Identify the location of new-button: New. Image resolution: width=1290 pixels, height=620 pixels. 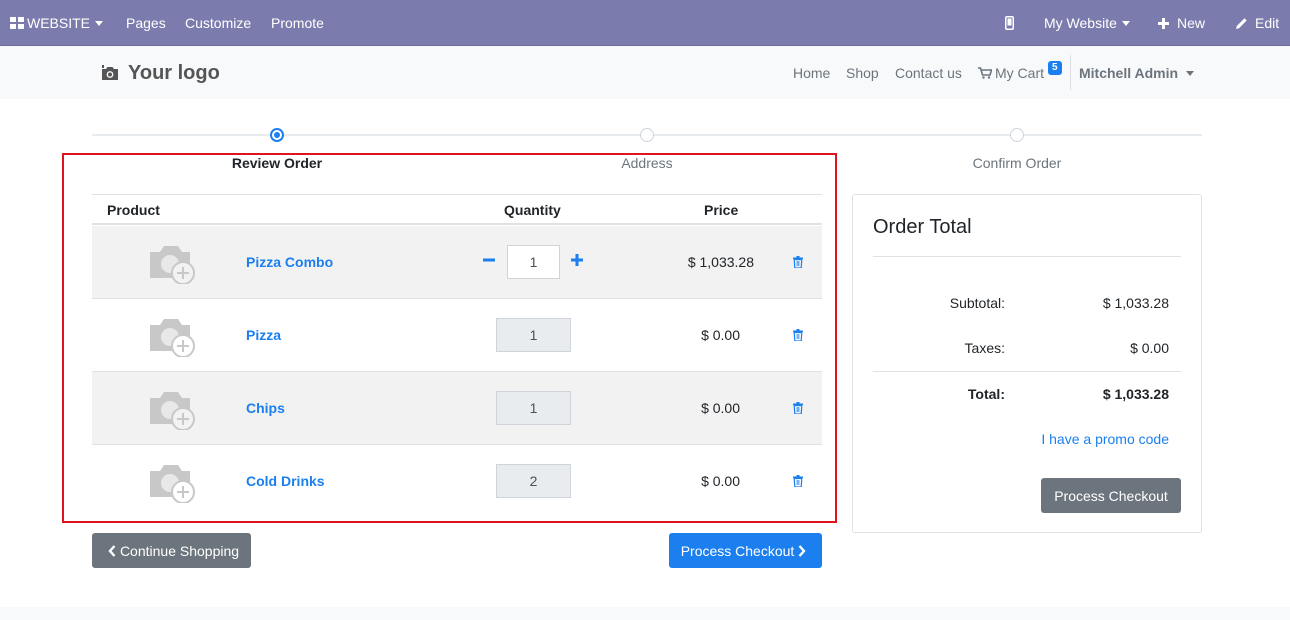
(1181, 23).